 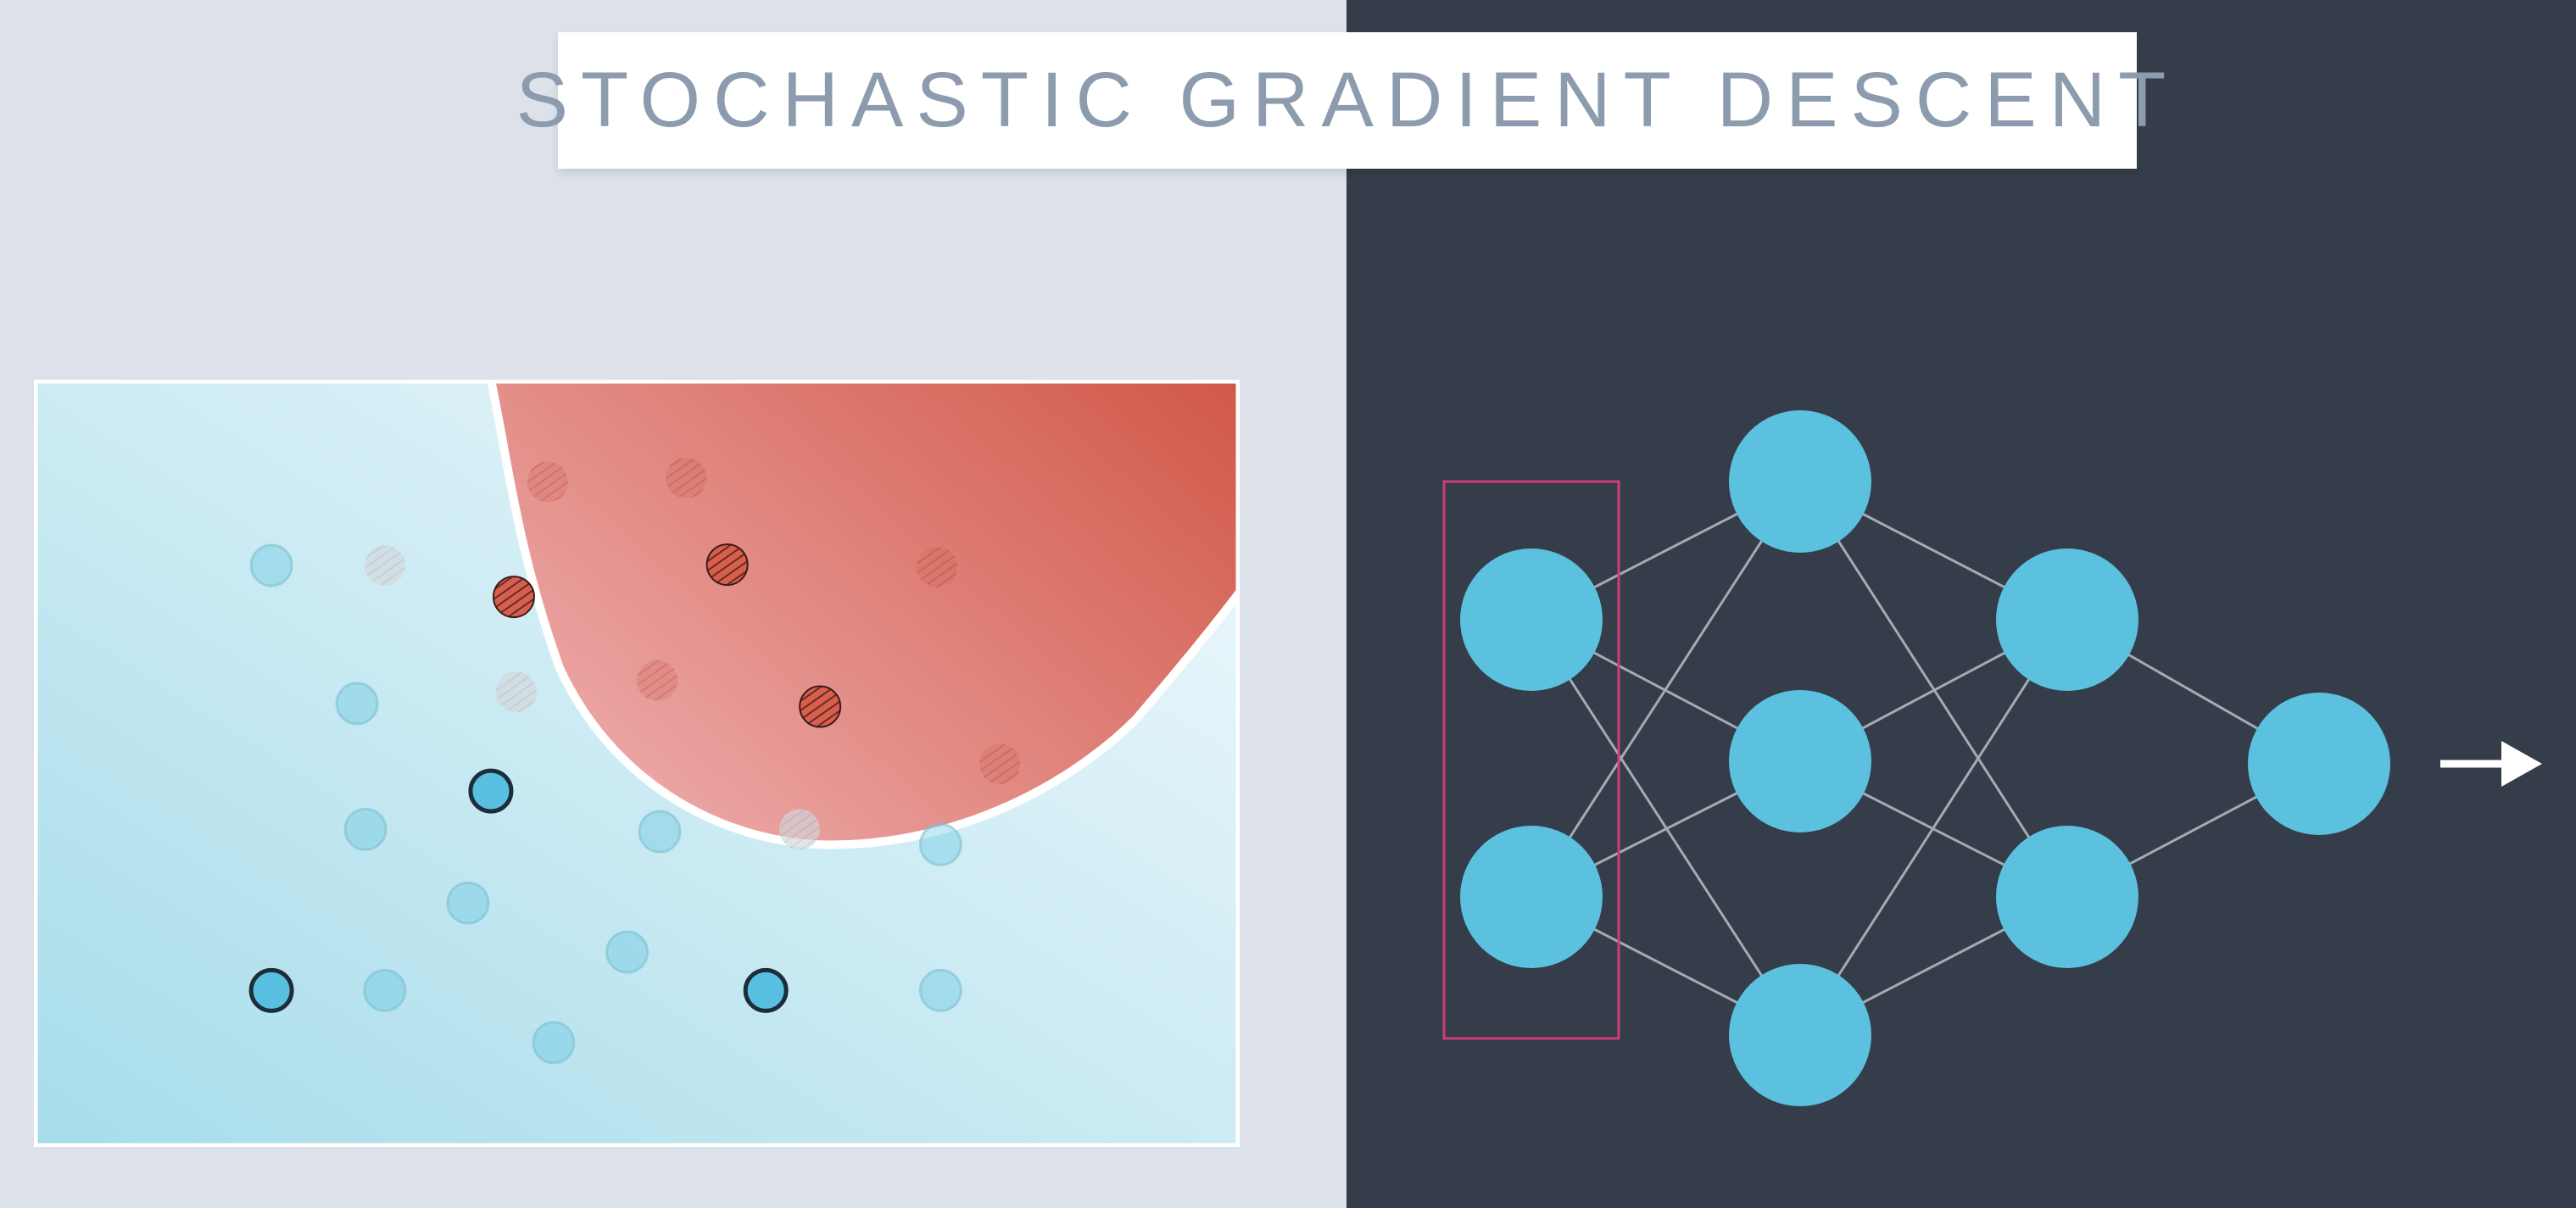 I want to click on edge-in1-h1c, so click(x=1666, y=827).